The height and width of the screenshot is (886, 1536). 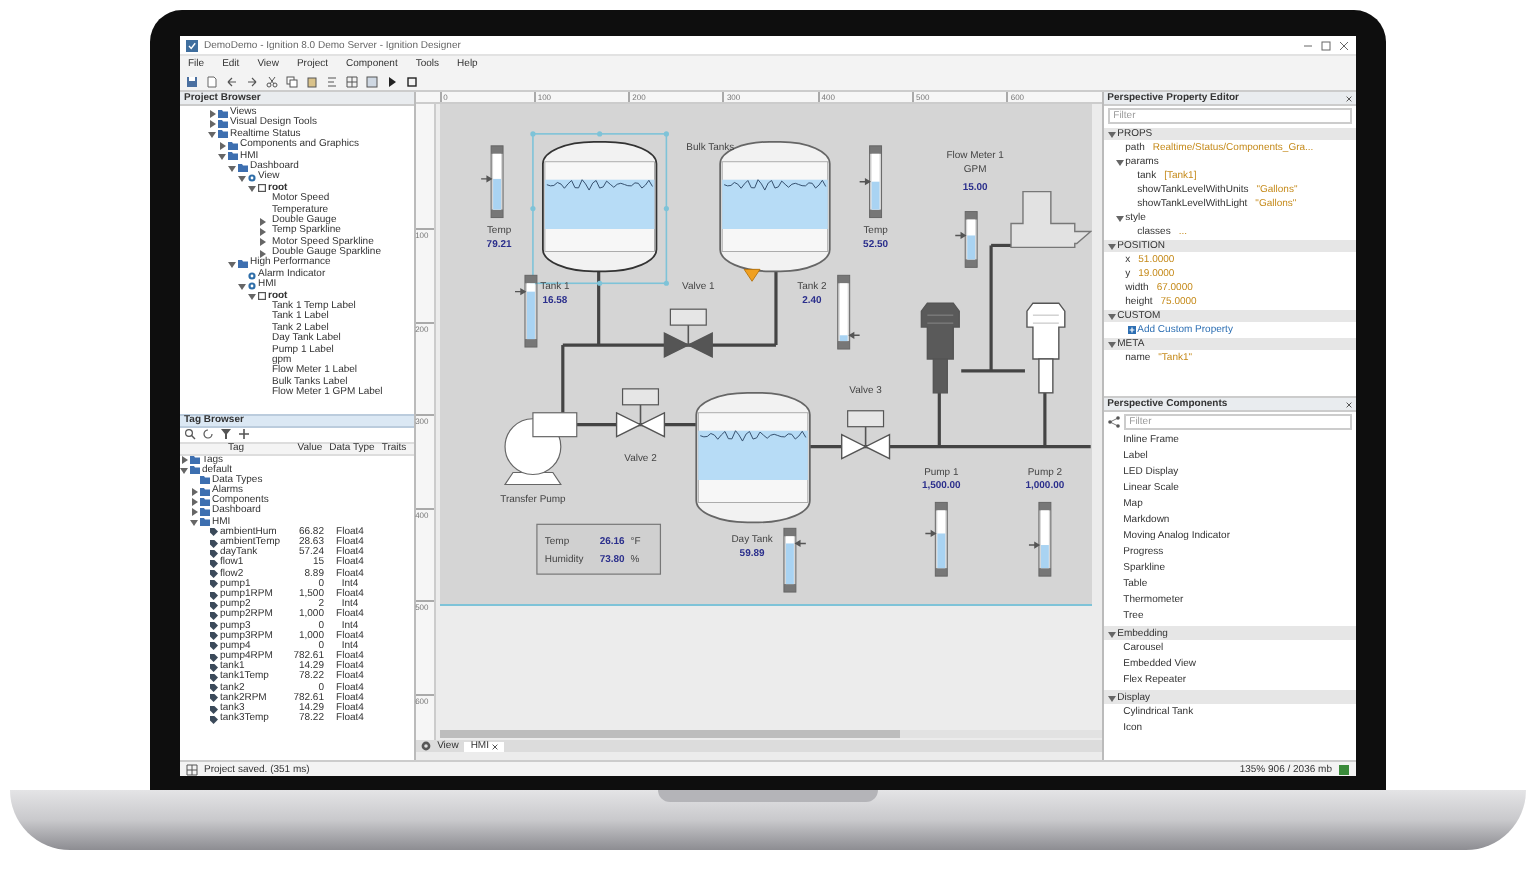 What do you see at coordinates (272, 81) in the screenshot?
I see `cut-icon` at bounding box center [272, 81].